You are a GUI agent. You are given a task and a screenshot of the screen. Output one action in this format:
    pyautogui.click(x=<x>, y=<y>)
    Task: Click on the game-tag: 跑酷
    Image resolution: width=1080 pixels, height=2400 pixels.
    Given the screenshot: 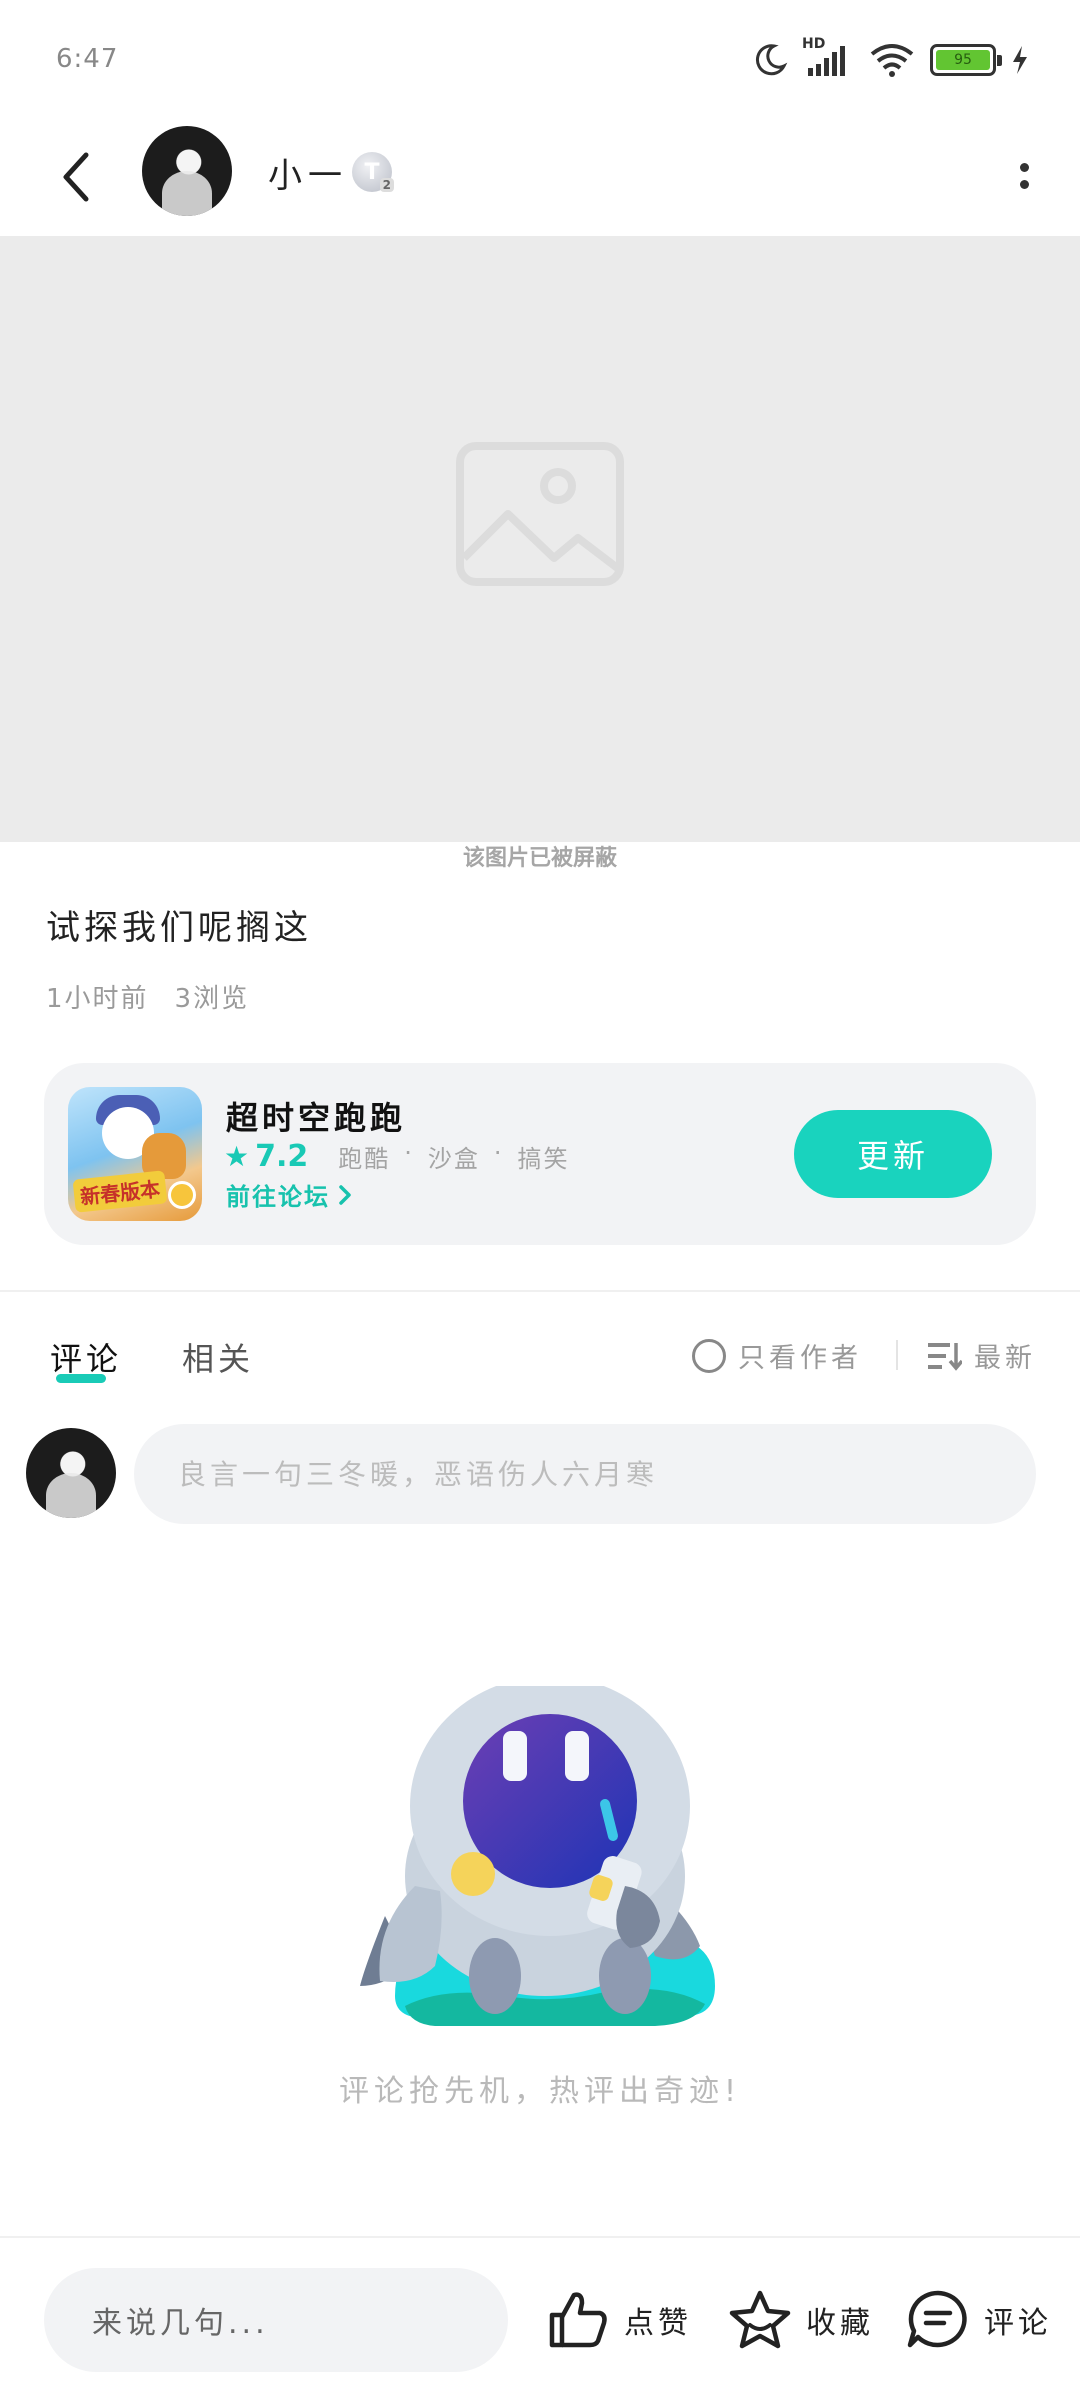 What is the action you would take?
    pyautogui.click(x=364, y=1159)
    